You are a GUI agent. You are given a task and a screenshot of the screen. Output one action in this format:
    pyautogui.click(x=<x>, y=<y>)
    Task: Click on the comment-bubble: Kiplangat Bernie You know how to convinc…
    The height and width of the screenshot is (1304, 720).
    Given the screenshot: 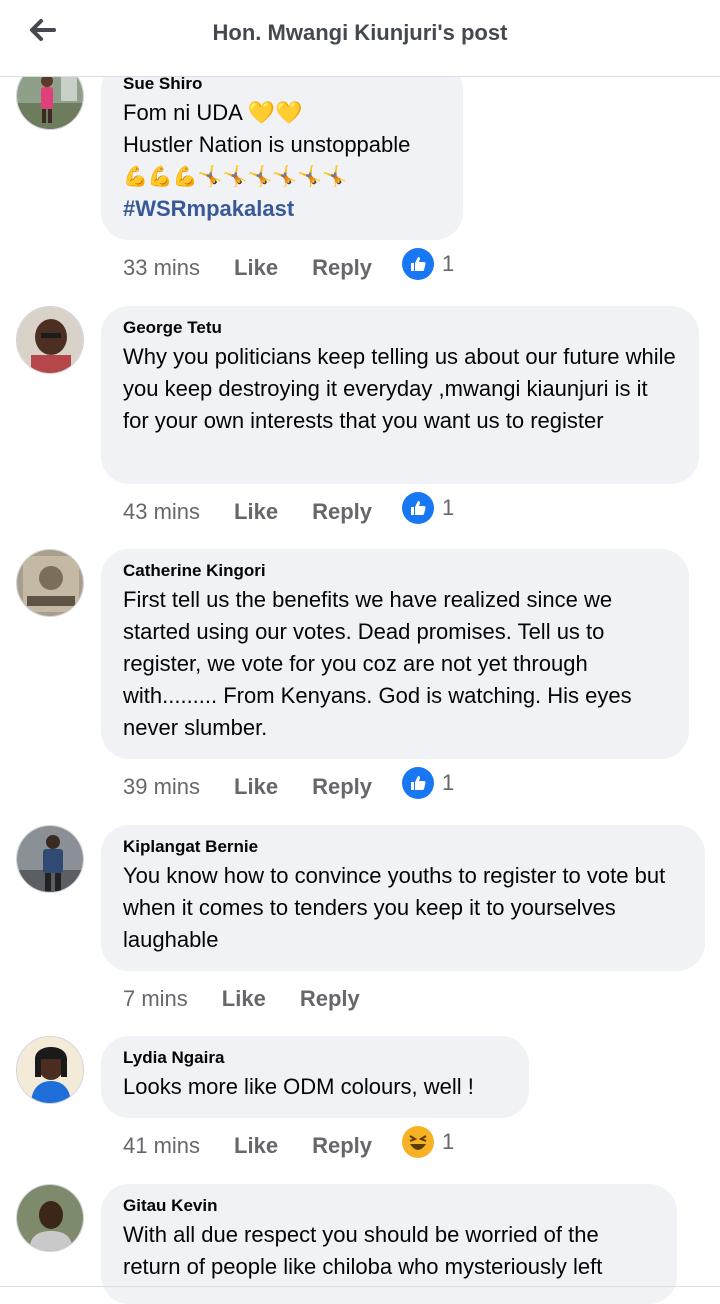 What is the action you would take?
    pyautogui.click(x=403, y=898)
    